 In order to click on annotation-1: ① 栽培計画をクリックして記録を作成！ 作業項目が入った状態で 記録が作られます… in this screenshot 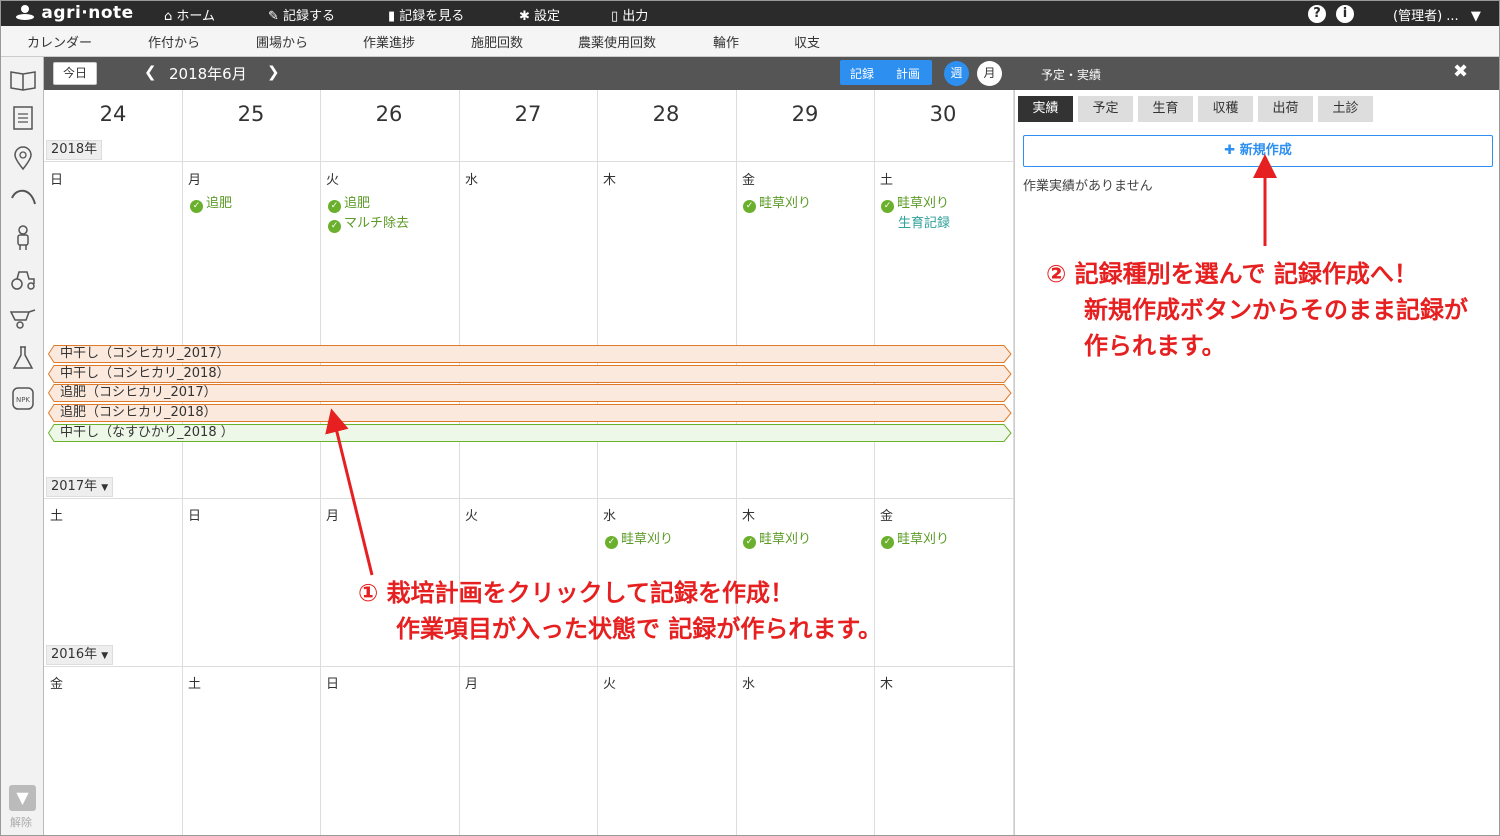, I will do `click(620, 611)`.